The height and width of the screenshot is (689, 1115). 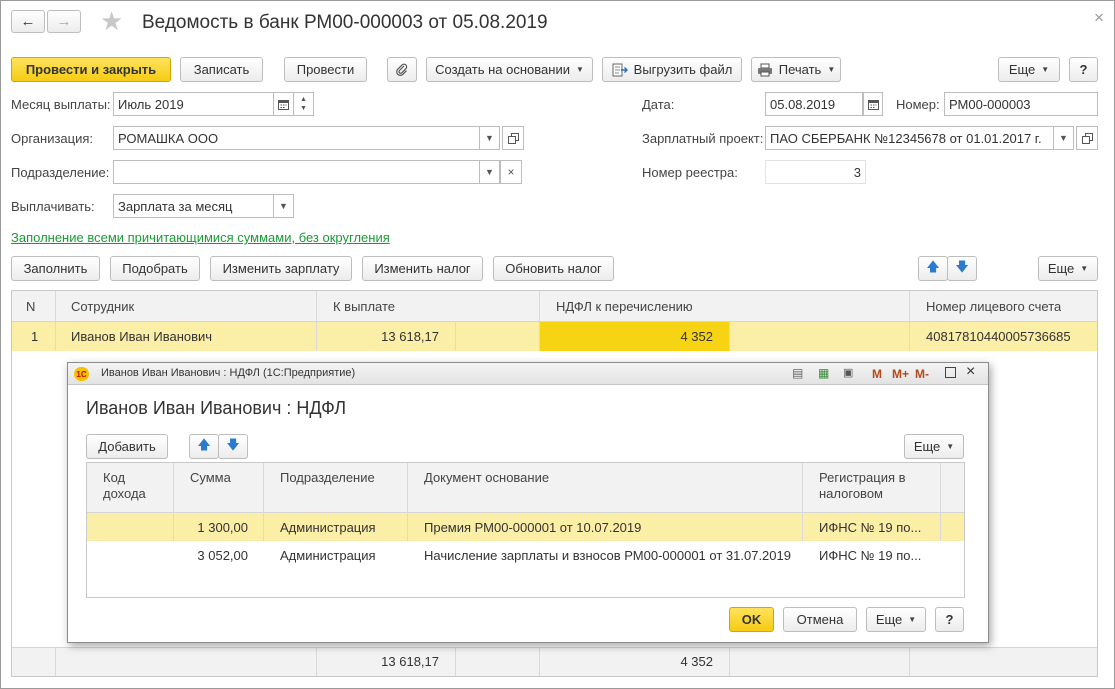 What do you see at coordinates (624, 306) in the screenshot?
I see `header-ndfl: НДФЛ к перечислению` at bounding box center [624, 306].